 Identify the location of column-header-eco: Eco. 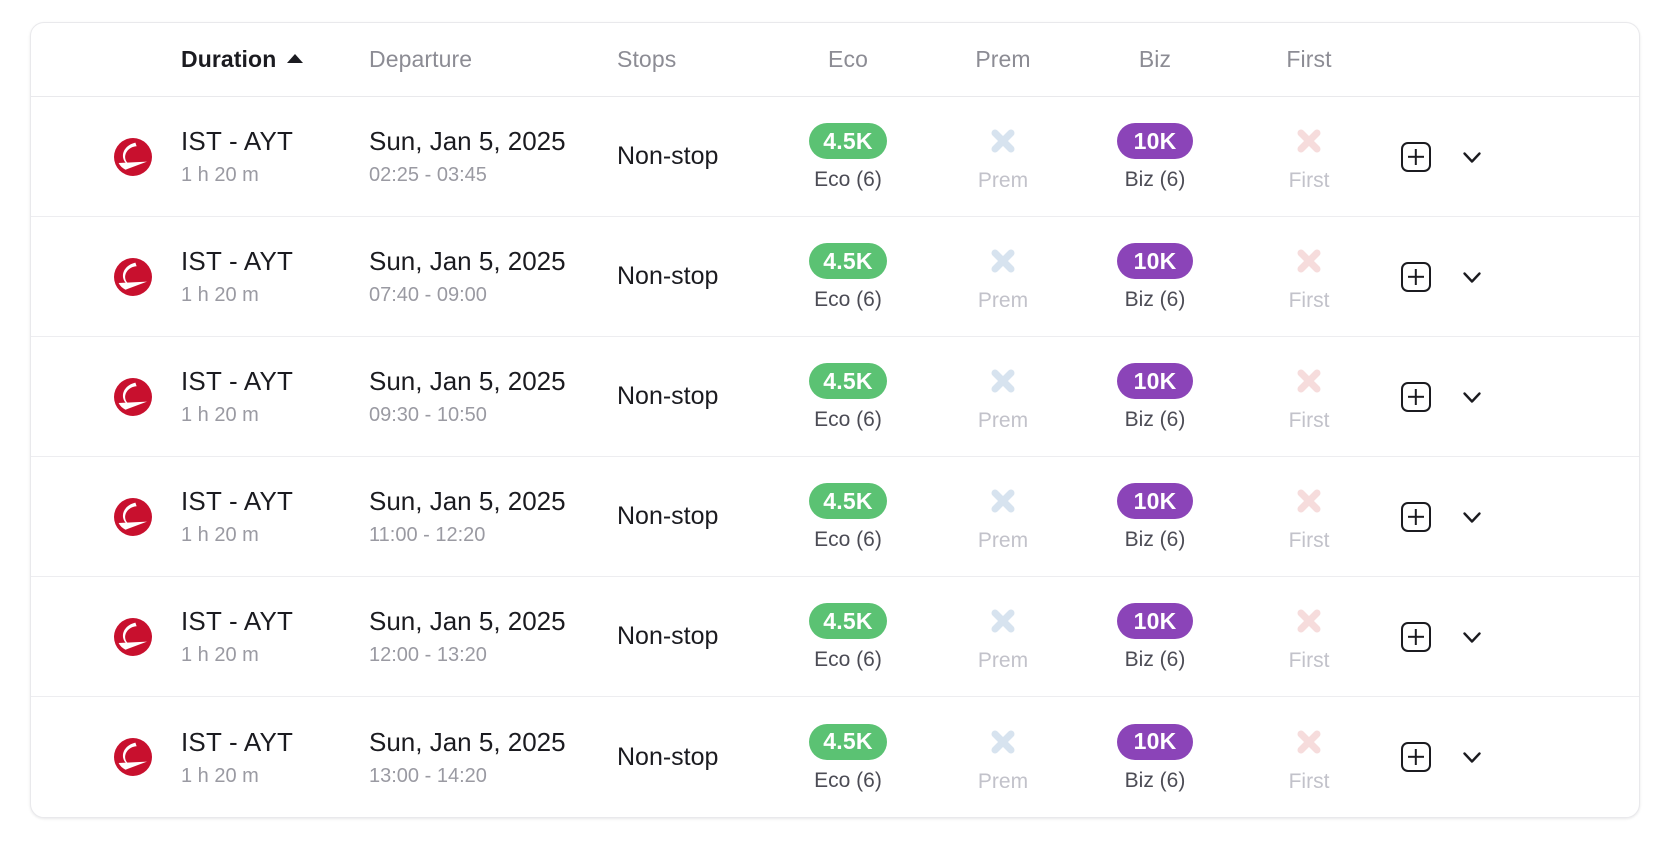
(848, 59).